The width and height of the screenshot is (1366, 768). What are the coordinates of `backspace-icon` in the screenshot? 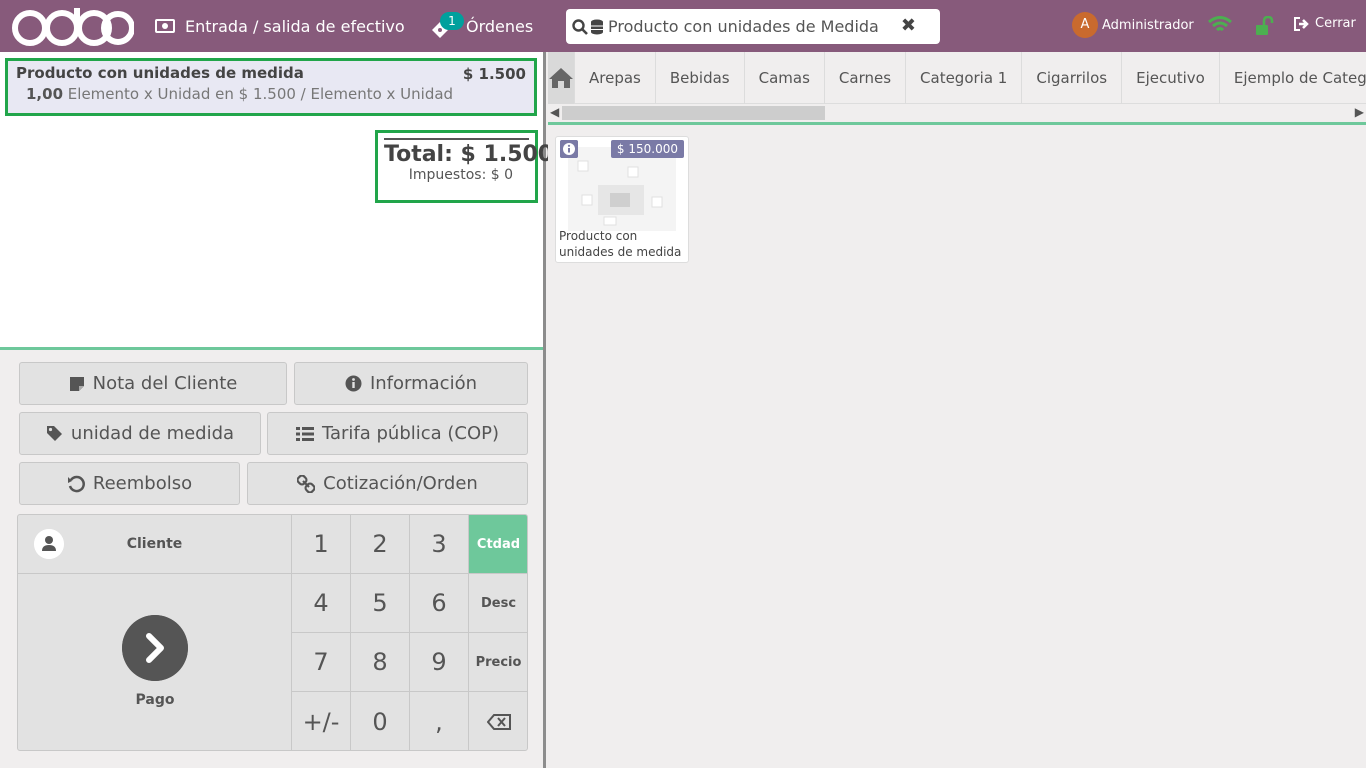 It's located at (499, 721).